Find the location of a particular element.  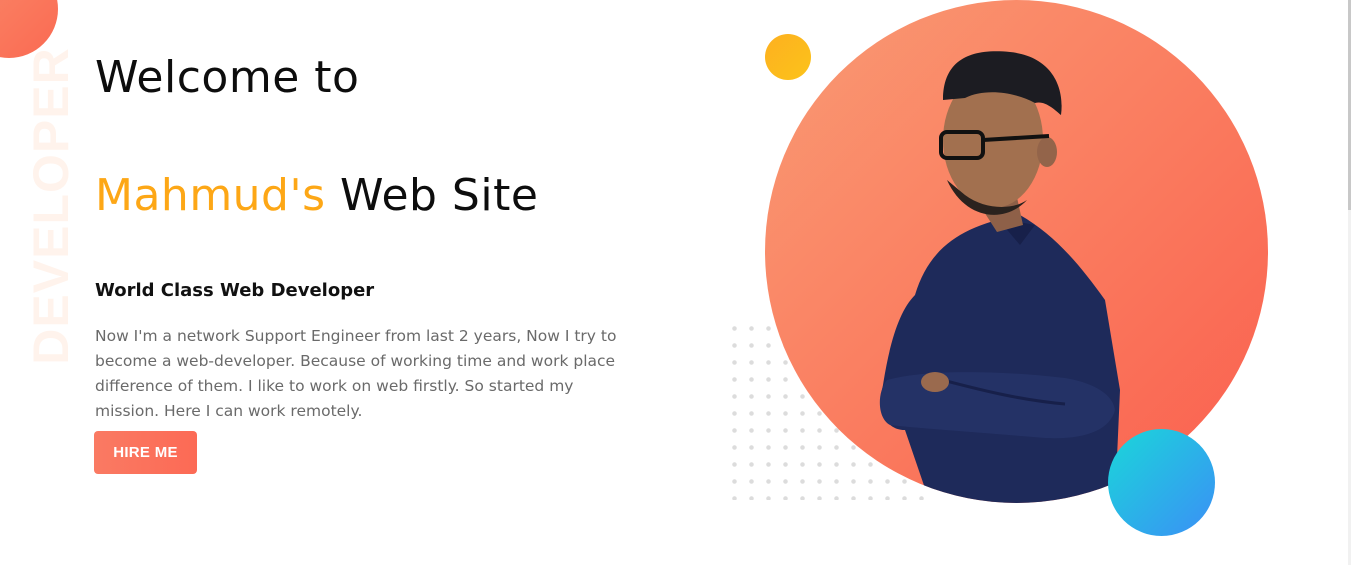

hero-title-rest: Web Site is located at coordinates (439, 195).